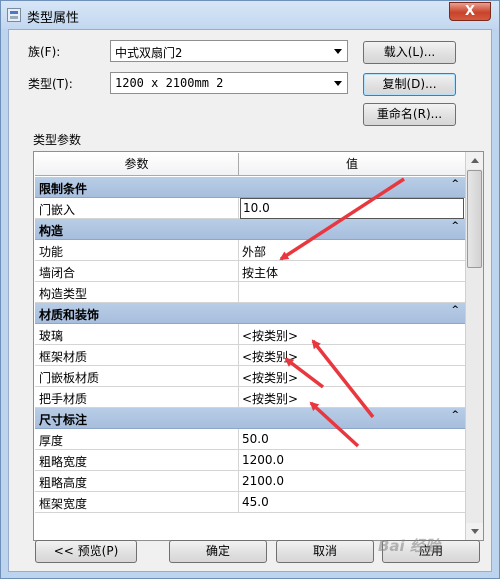 Image resolution: width=500 pixels, height=580 pixels. I want to click on group-header-construction: 构造 ^, so click(250, 229).